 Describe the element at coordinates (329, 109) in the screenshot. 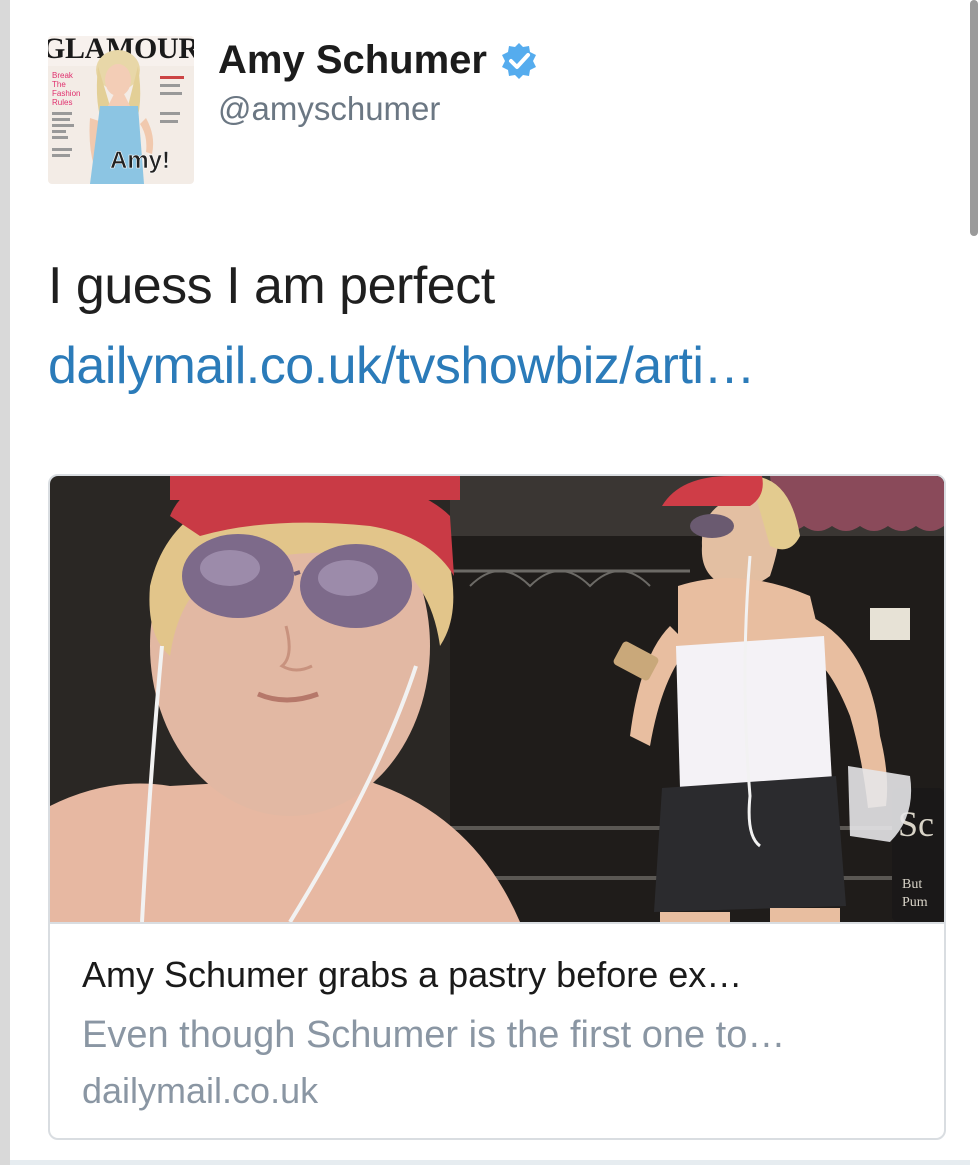

I see `handle: @amyschumer` at that location.